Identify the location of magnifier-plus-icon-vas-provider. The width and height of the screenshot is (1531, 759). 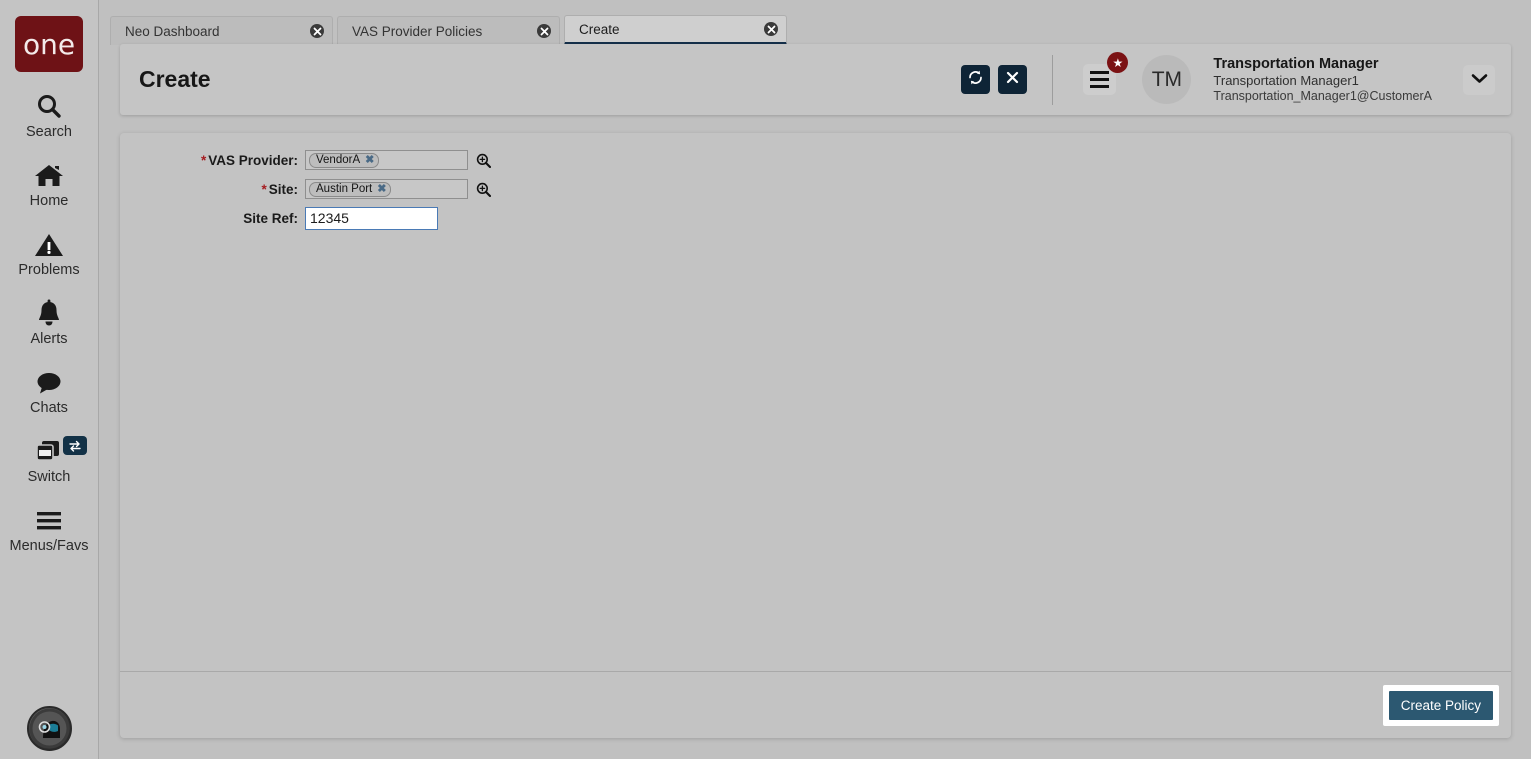
(483, 160).